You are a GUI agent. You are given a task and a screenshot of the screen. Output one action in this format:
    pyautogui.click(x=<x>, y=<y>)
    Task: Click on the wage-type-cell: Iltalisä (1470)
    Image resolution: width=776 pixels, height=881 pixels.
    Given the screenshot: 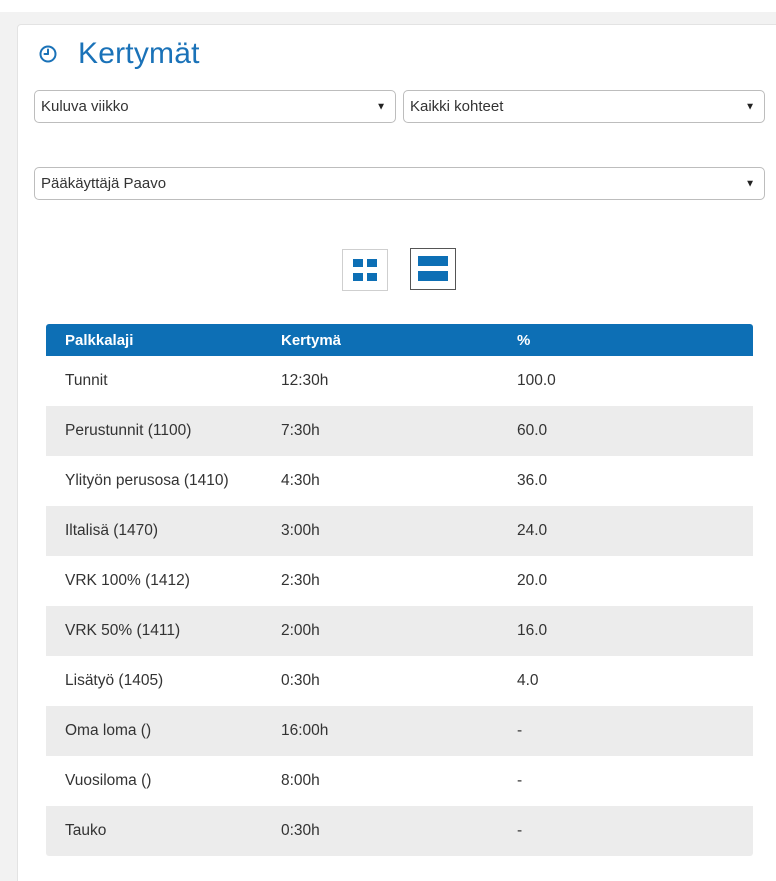 What is the action you would take?
    pyautogui.click(x=112, y=530)
    